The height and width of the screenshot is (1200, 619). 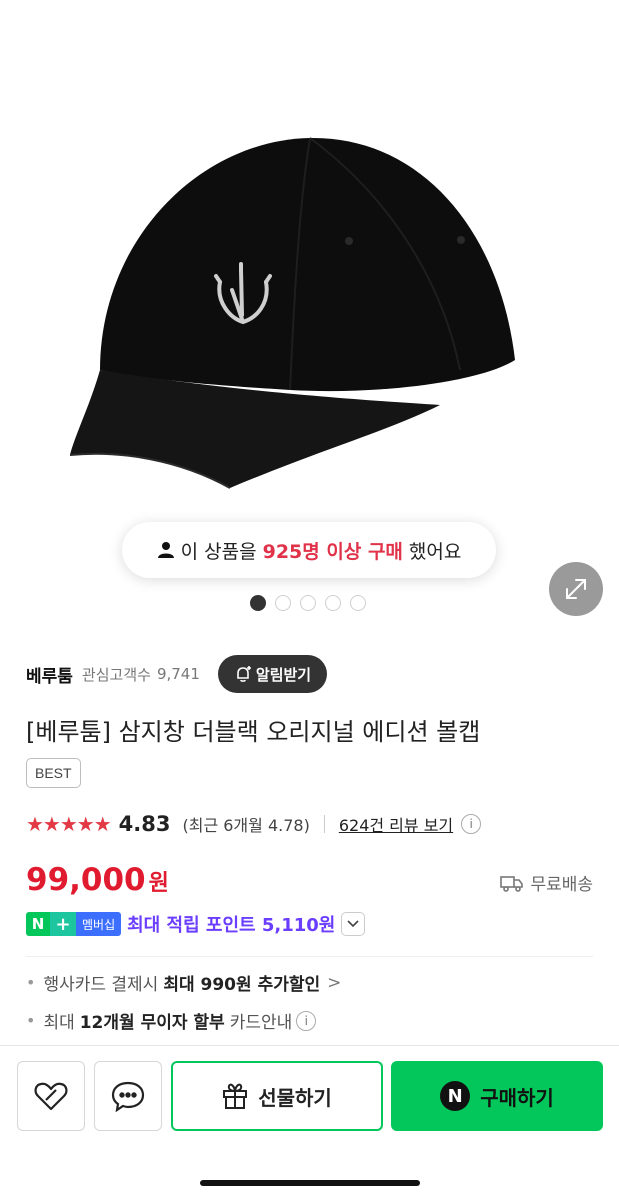 I want to click on carousel-dots, so click(x=308, y=603).